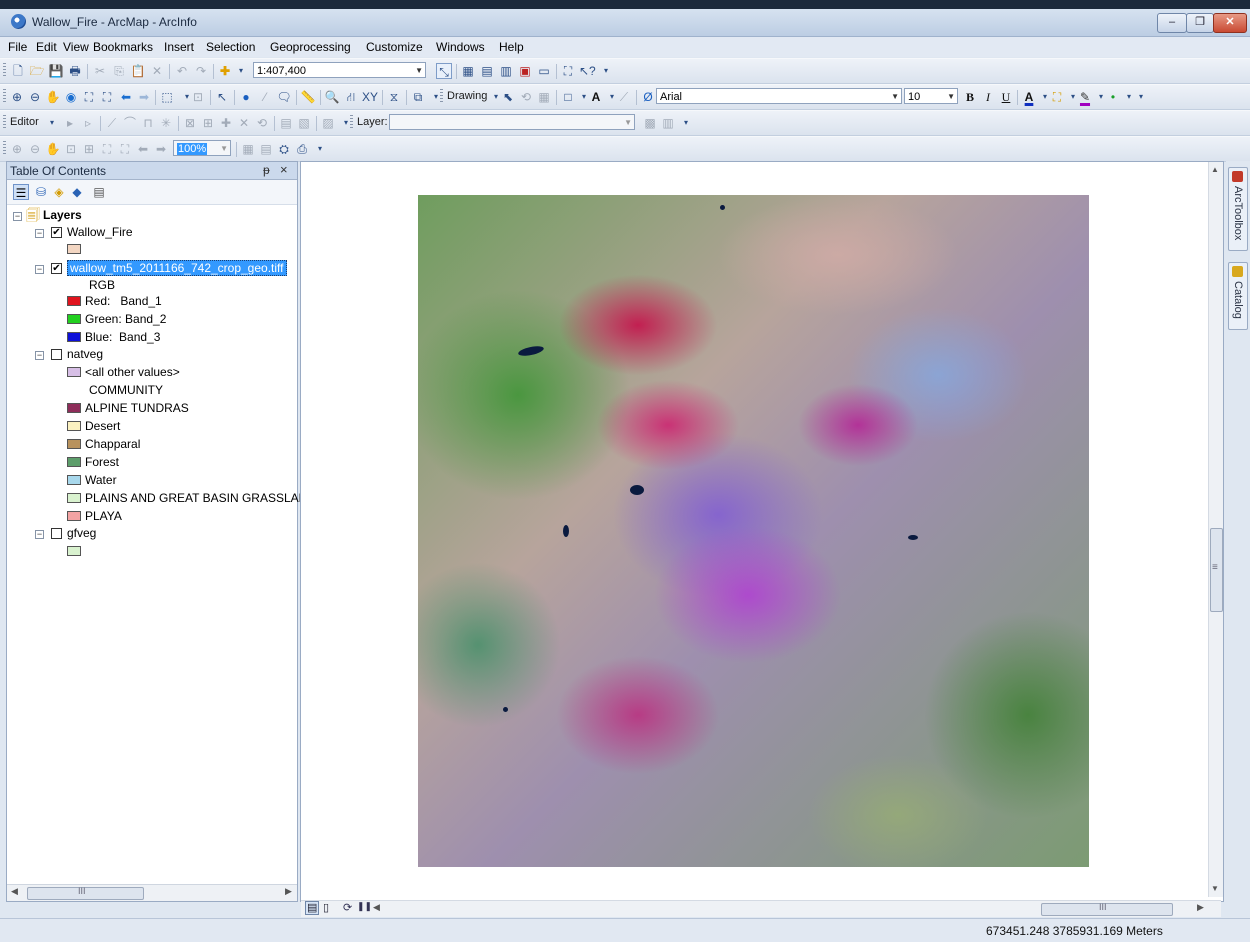 The height and width of the screenshot is (942, 1250). What do you see at coordinates (52, 123) in the screenshot?
I see `chevron-down-icon: ▾` at bounding box center [52, 123].